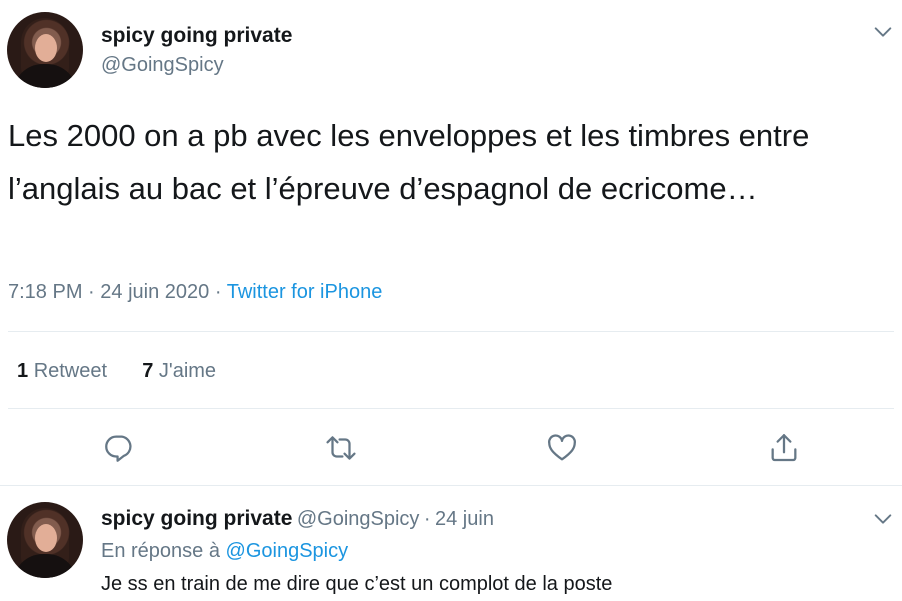  I want to click on reply-context-prefix: En réponse à, so click(160, 551).